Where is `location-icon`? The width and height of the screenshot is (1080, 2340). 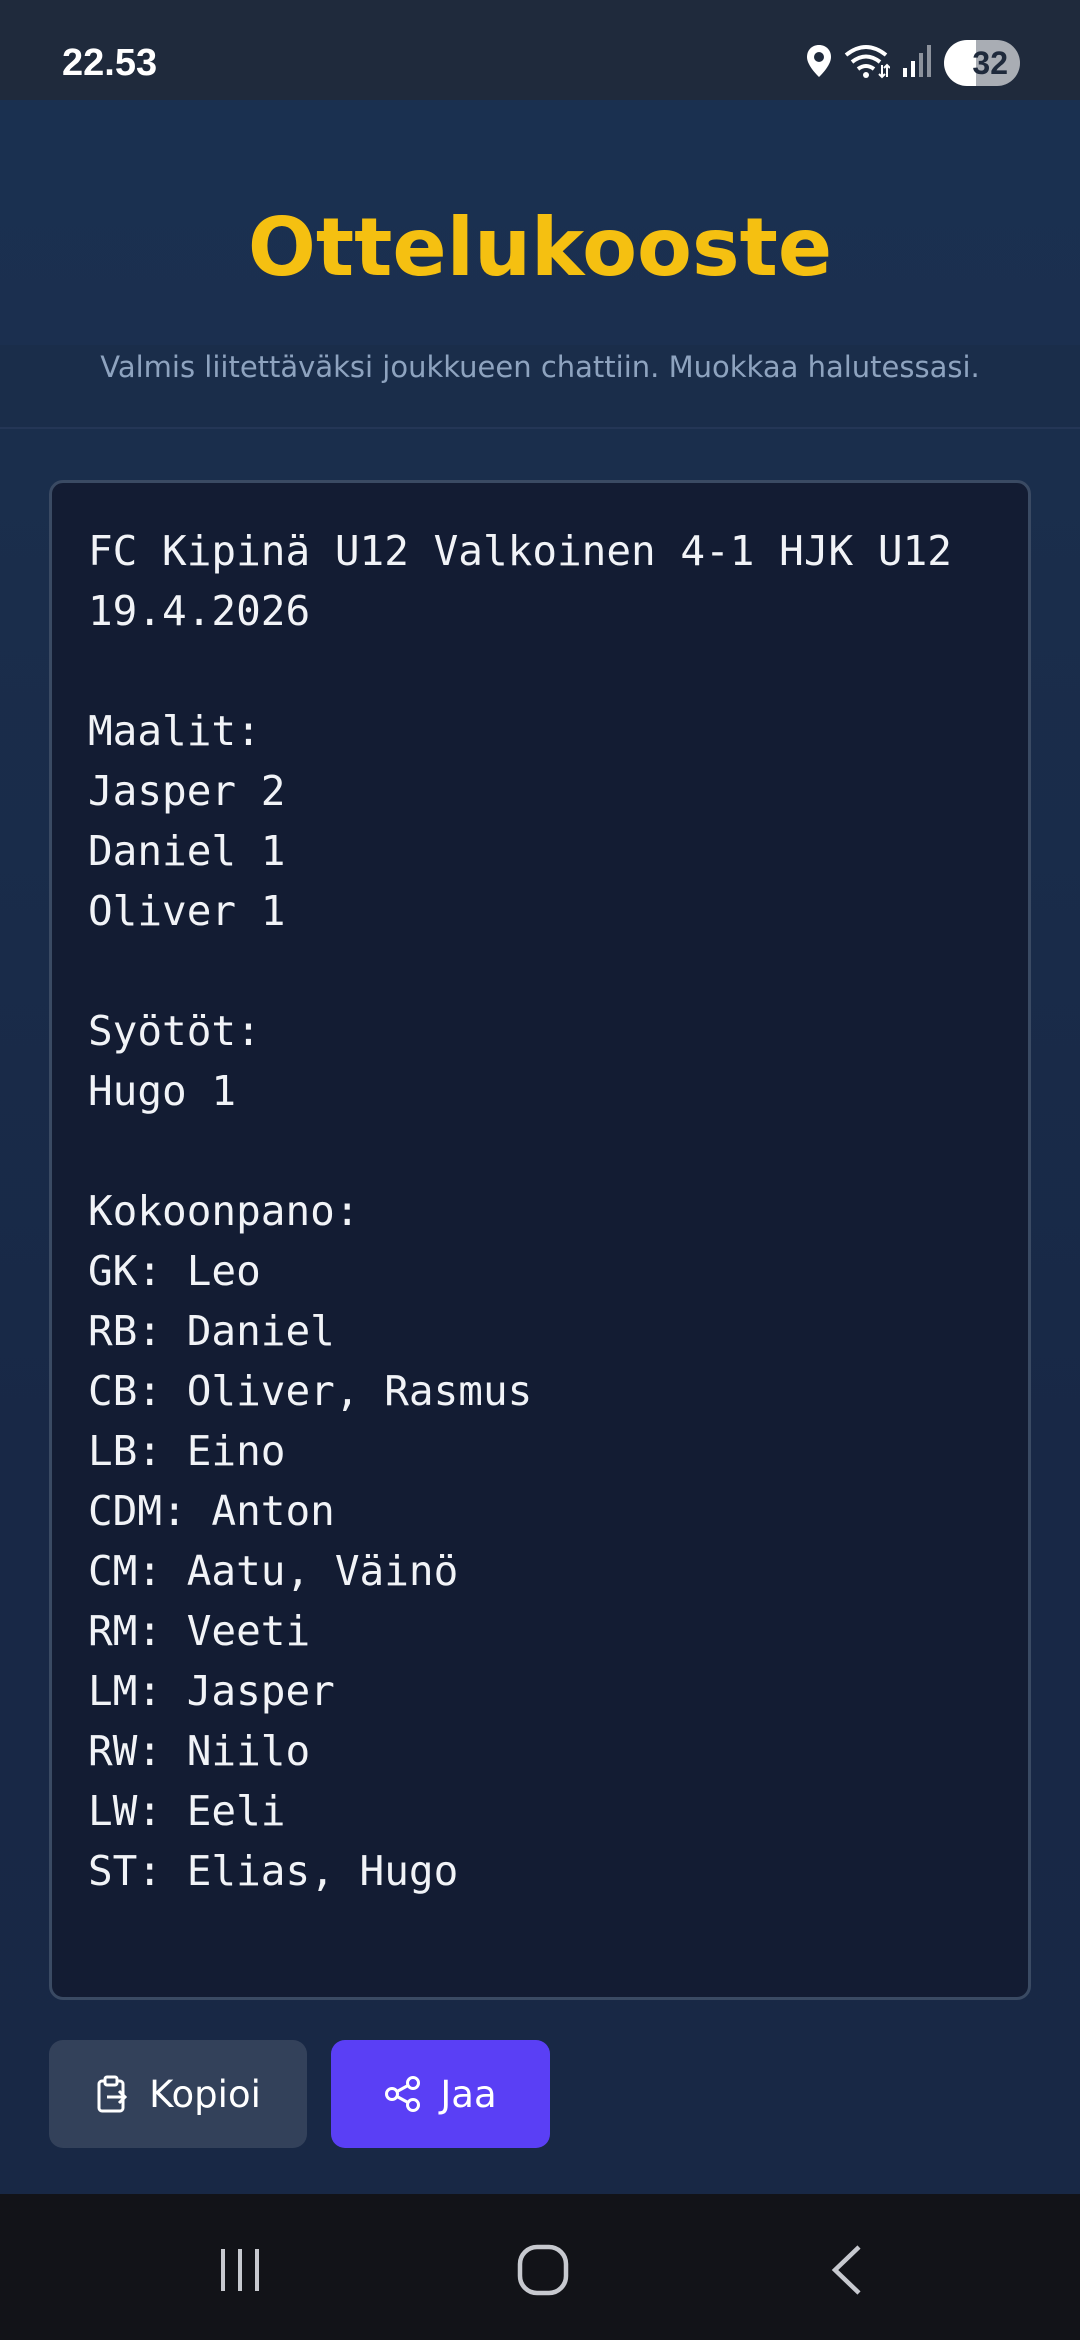 location-icon is located at coordinates (819, 63).